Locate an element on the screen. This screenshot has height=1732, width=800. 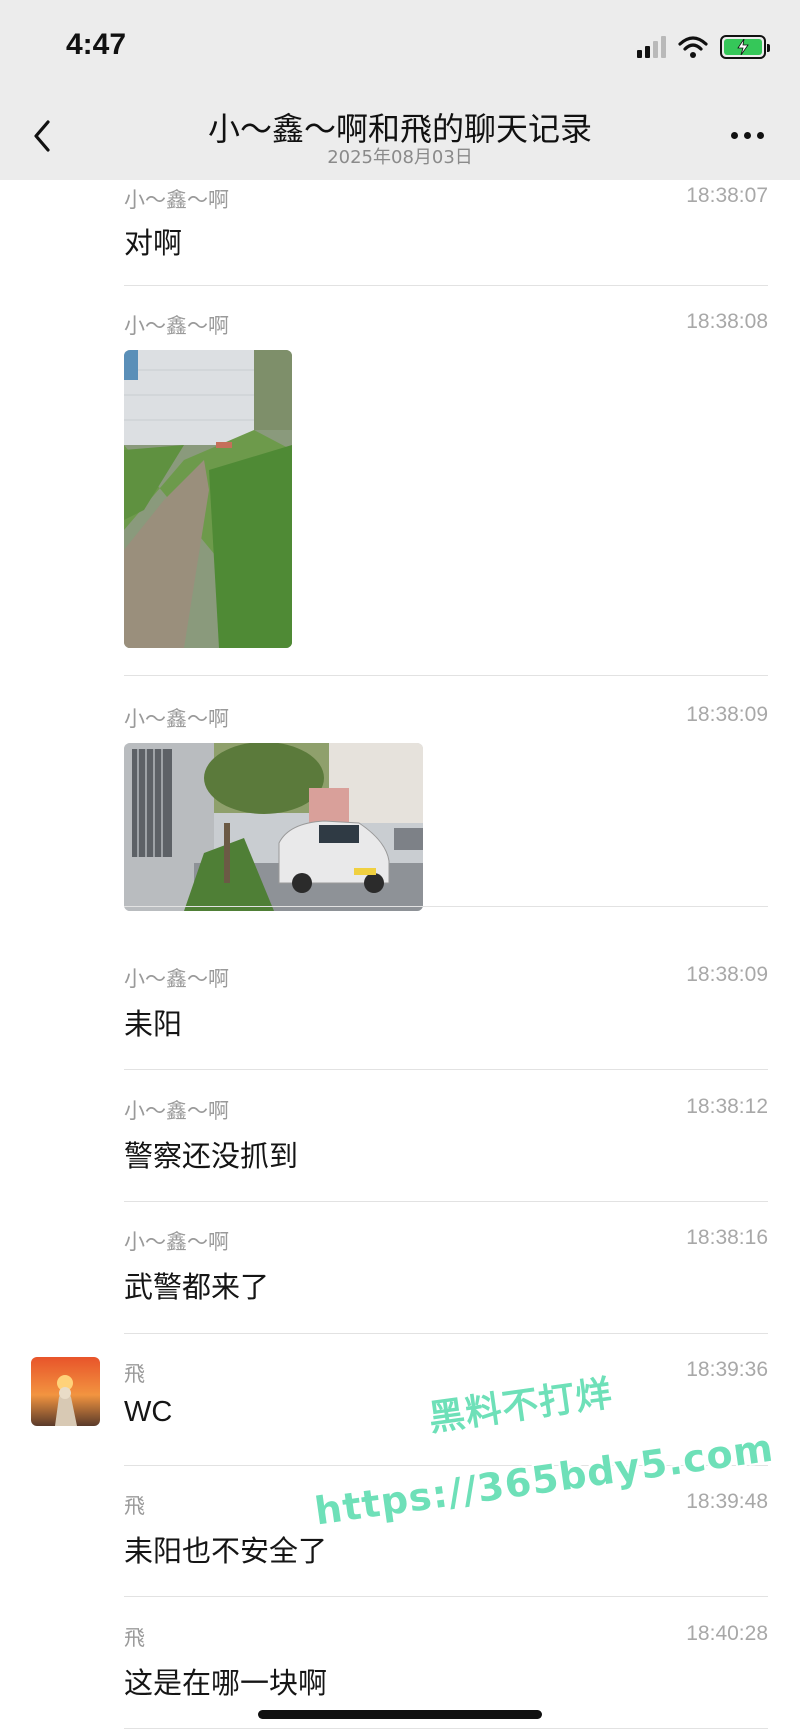
message-image-street-car is located at coordinates (273, 827).